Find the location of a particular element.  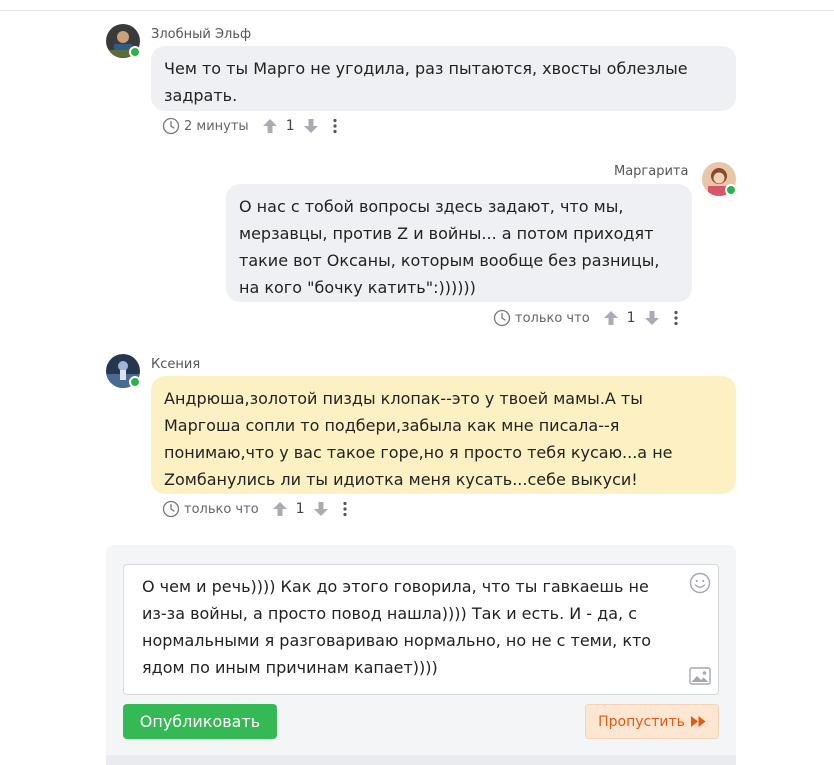

publish-button: Опубликовать is located at coordinates (200, 721).